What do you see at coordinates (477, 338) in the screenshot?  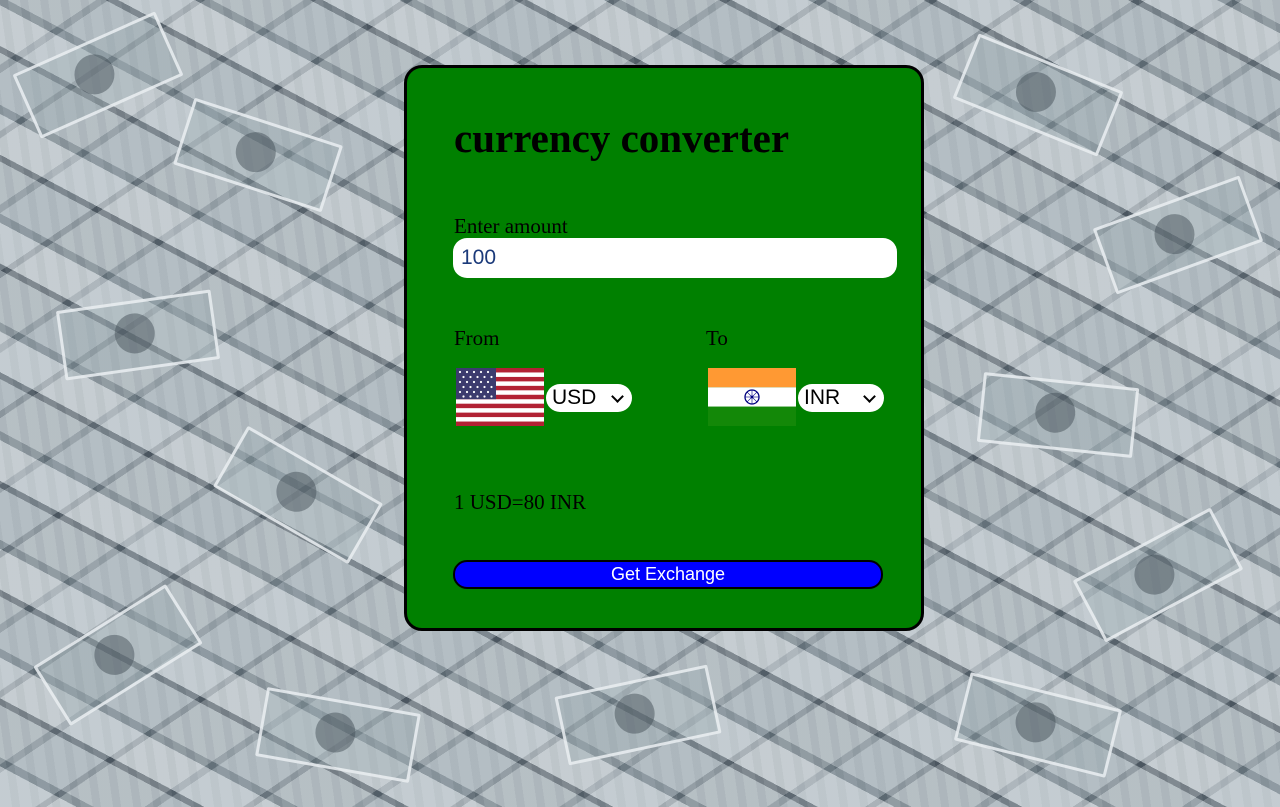 I see `from-label: From` at bounding box center [477, 338].